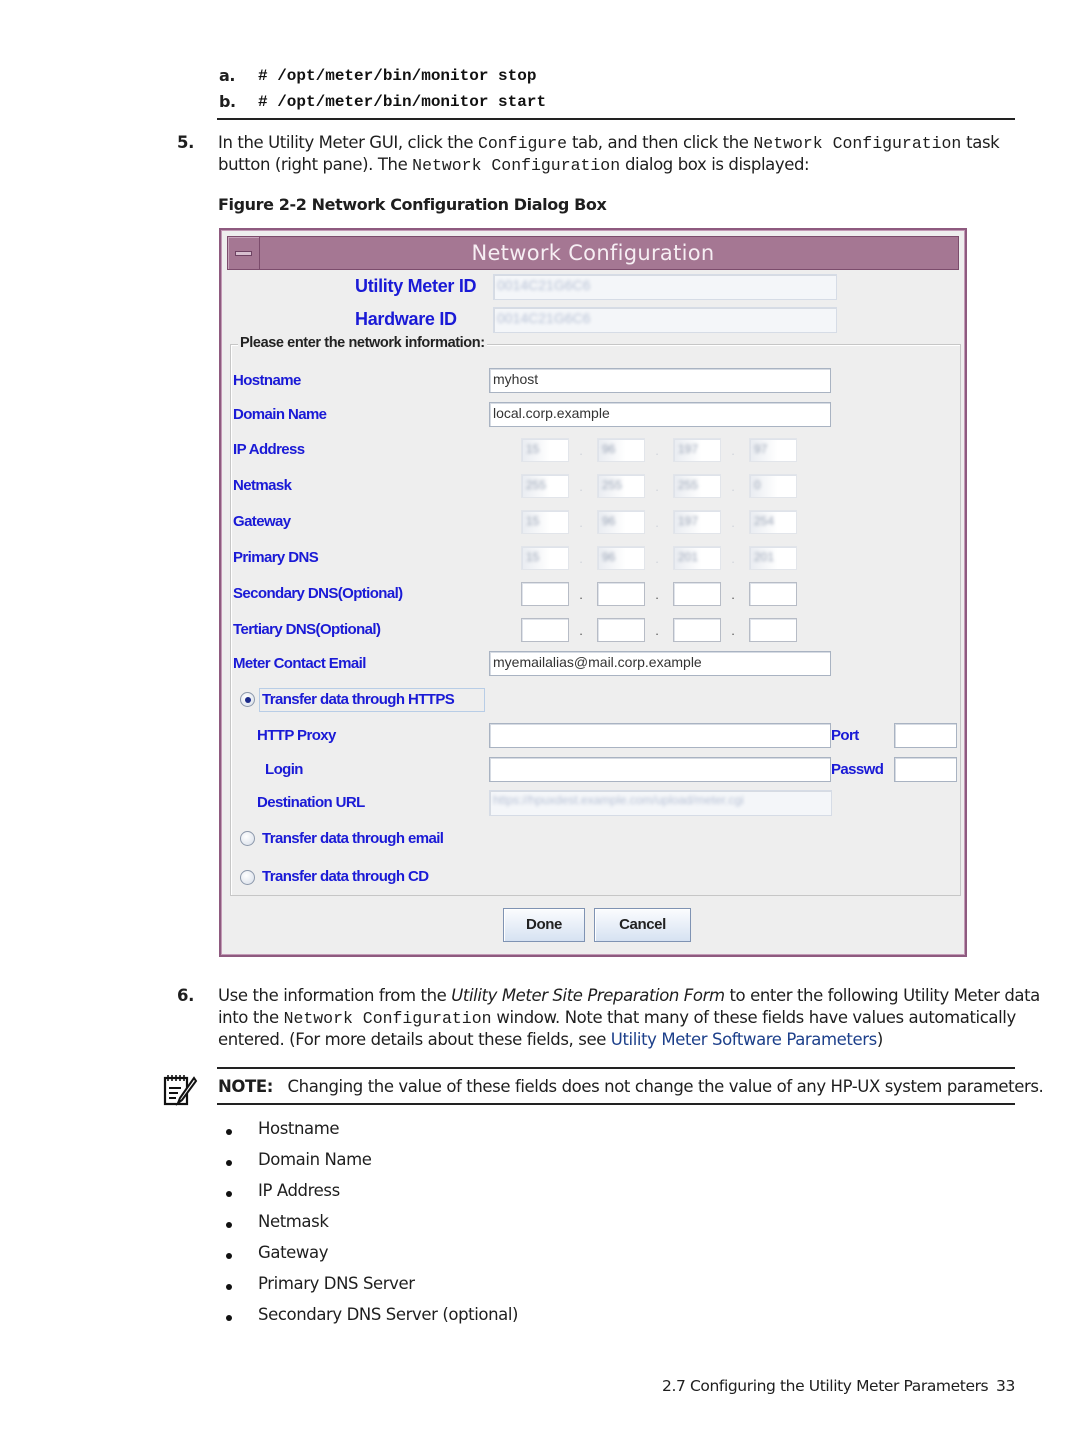  I want to click on meter-contact-email-input: myemailalias@mail.corp.example, so click(660, 663).